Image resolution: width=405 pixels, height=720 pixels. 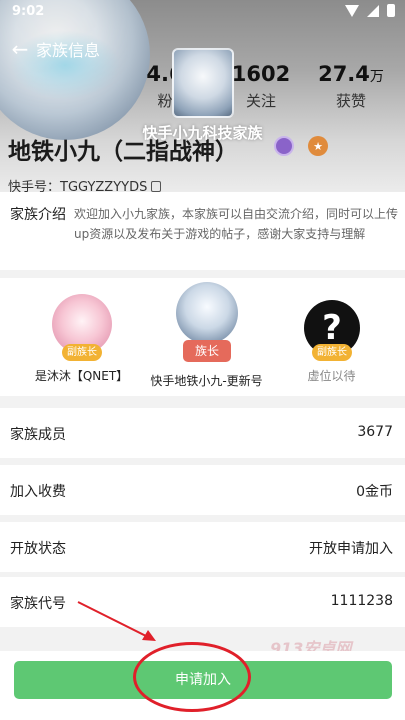 What do you see at coordinates (202, 12) in the screenshot?
I see `status-bar: 9:02` at bounding box center [202, 12].